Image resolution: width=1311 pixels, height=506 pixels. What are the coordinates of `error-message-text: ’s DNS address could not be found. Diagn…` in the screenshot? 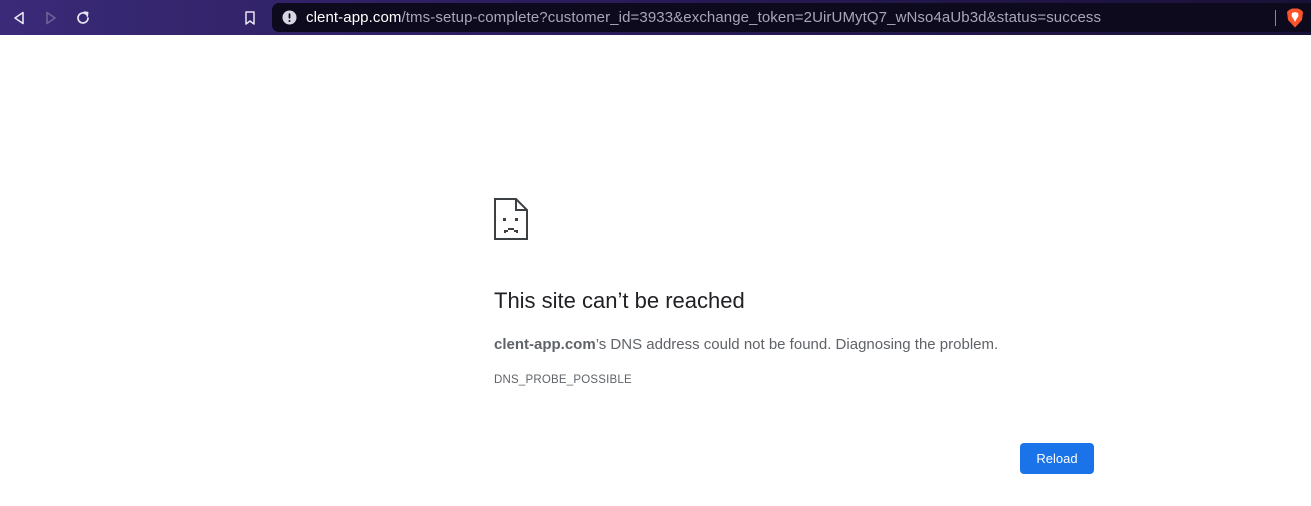 It's located at (797, 344).